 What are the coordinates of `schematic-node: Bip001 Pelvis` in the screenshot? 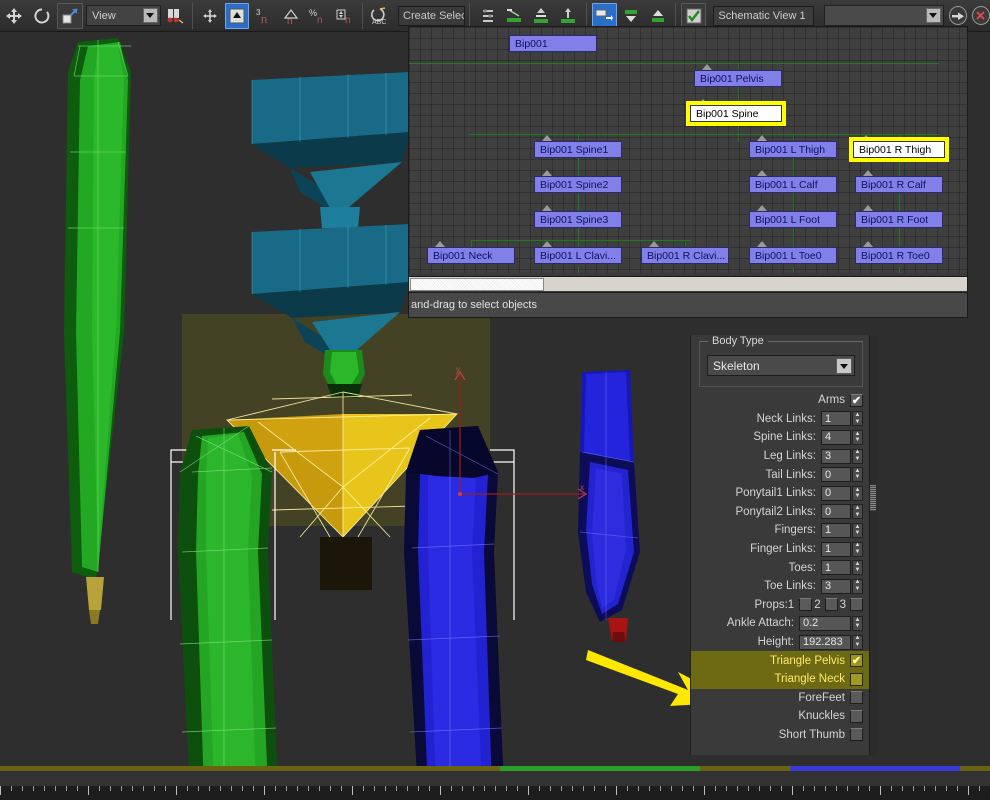 It's located at (738, 78).